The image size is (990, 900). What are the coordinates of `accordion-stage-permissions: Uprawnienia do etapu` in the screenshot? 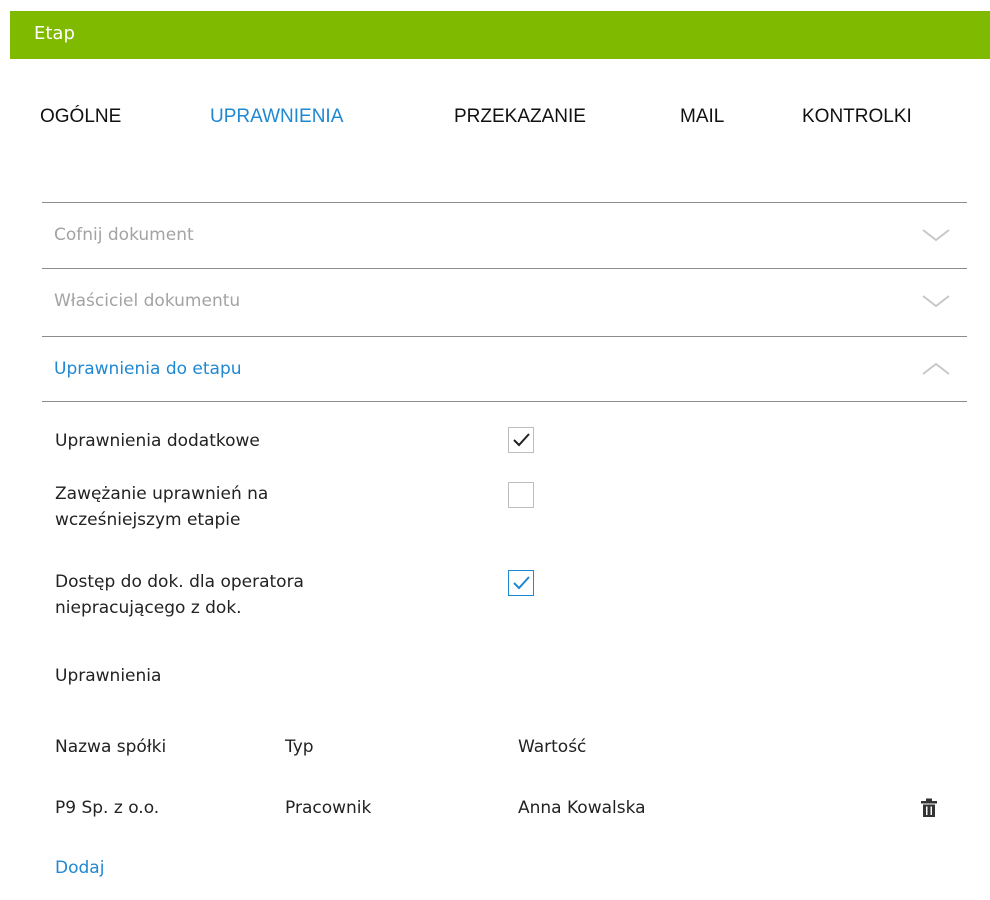 It's located at (504, 369).